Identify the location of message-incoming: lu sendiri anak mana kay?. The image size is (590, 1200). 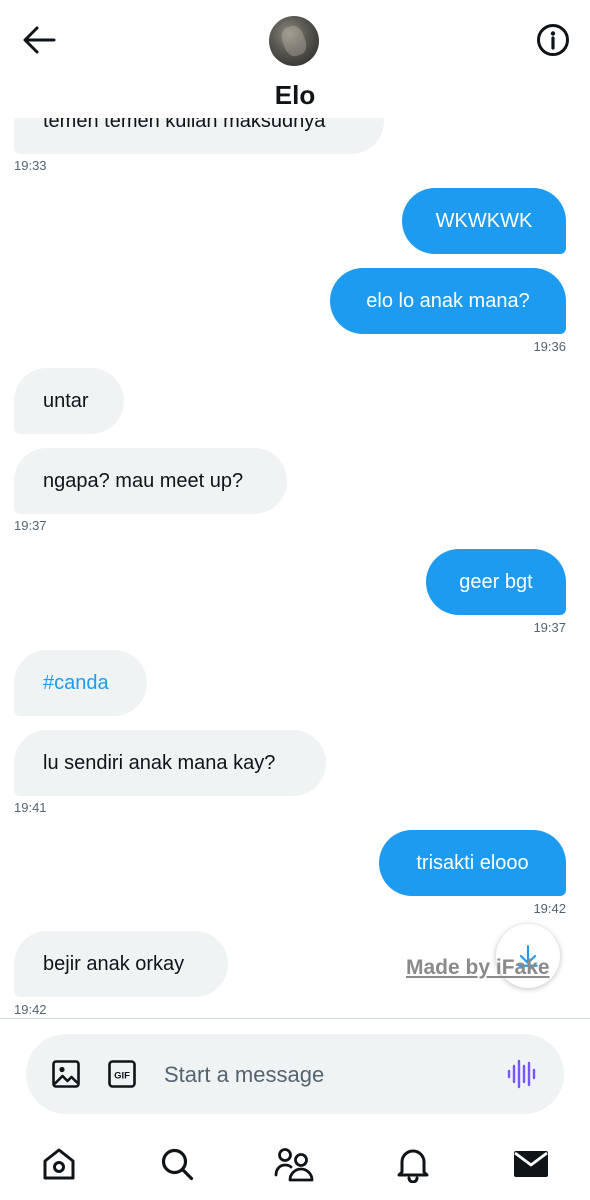
(170, 763).